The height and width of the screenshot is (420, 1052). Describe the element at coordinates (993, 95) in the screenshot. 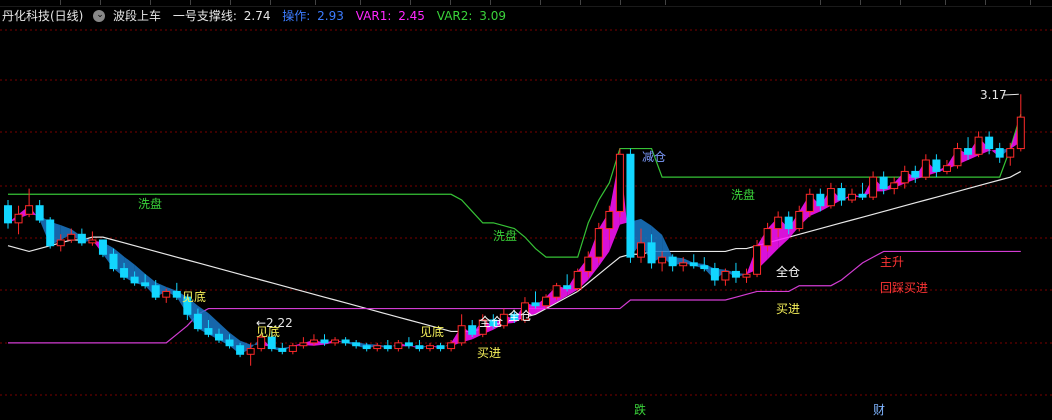

I see `high-price-label: 3.17` at that location.